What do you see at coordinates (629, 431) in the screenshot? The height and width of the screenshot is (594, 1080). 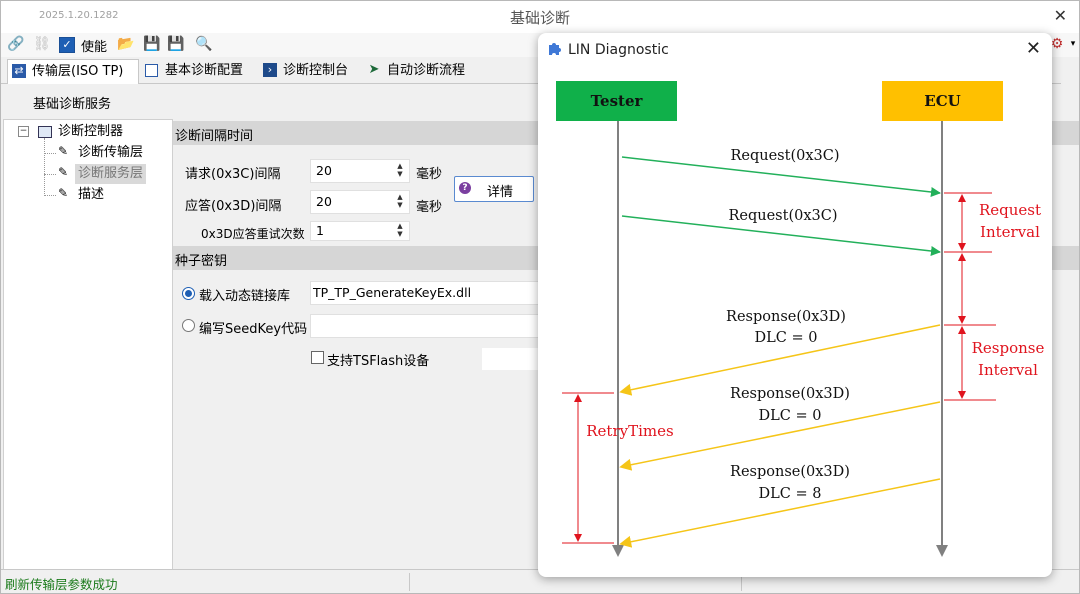 I see `retry-times-label: RetryTimes` at bounding box center [629, 431].